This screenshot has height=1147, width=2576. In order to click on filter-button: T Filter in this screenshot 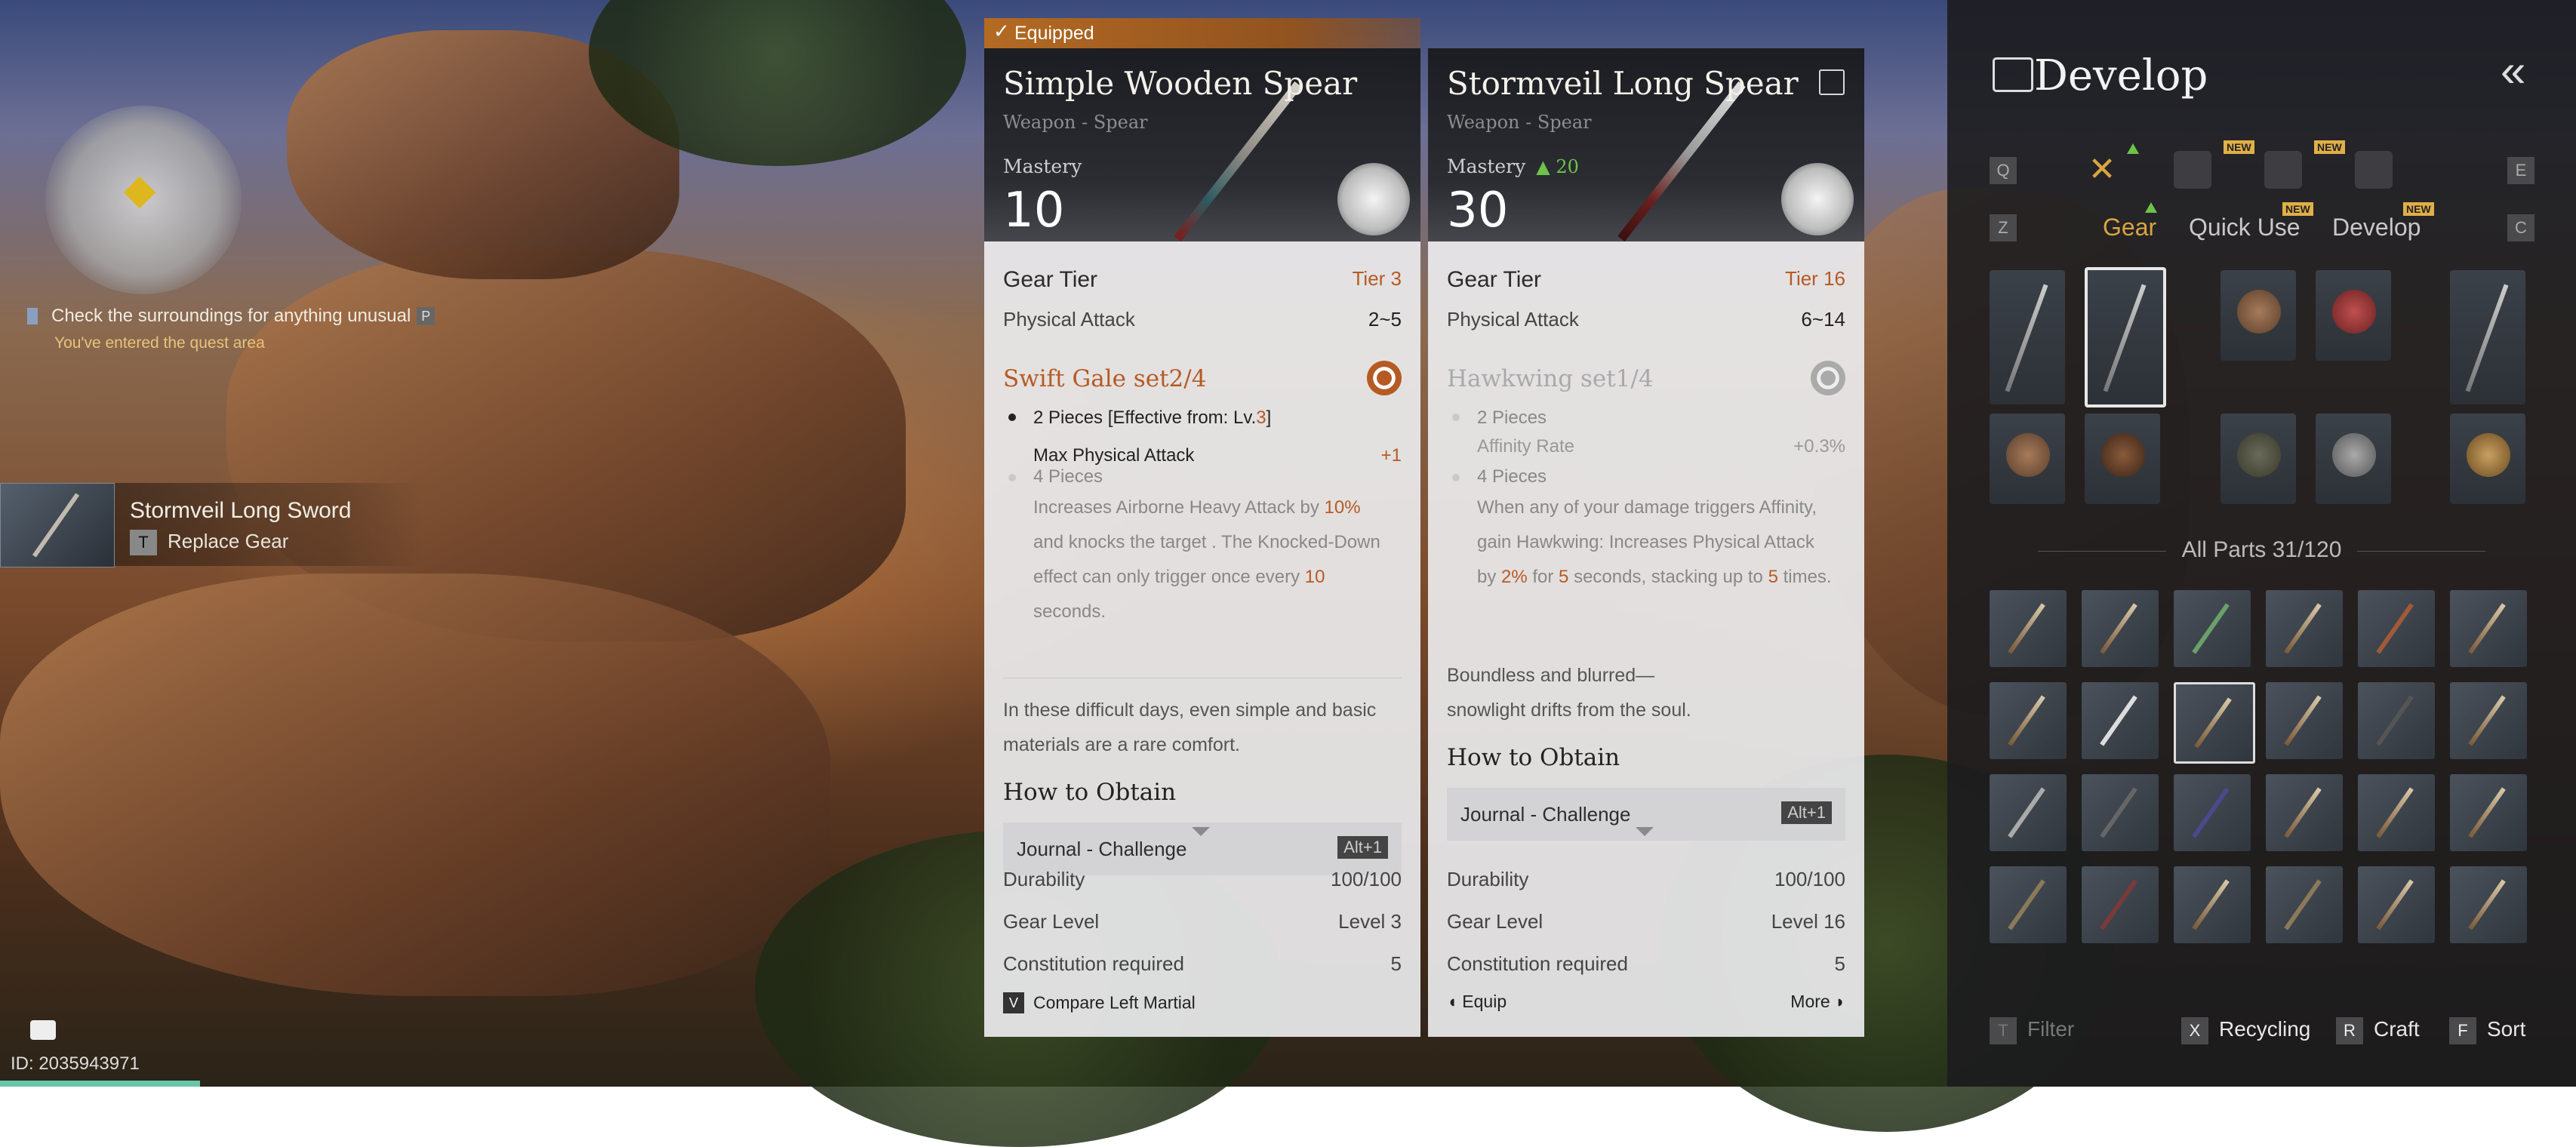, I will do `click(2032, 1030)`.